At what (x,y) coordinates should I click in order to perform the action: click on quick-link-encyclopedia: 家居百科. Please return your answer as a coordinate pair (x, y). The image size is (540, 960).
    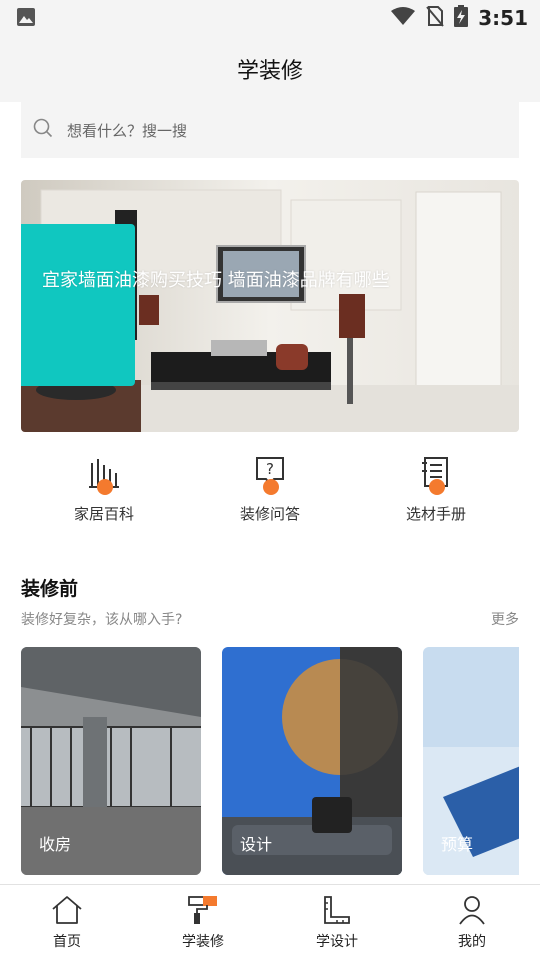
    Looking at the image, I should click on (104, 489).